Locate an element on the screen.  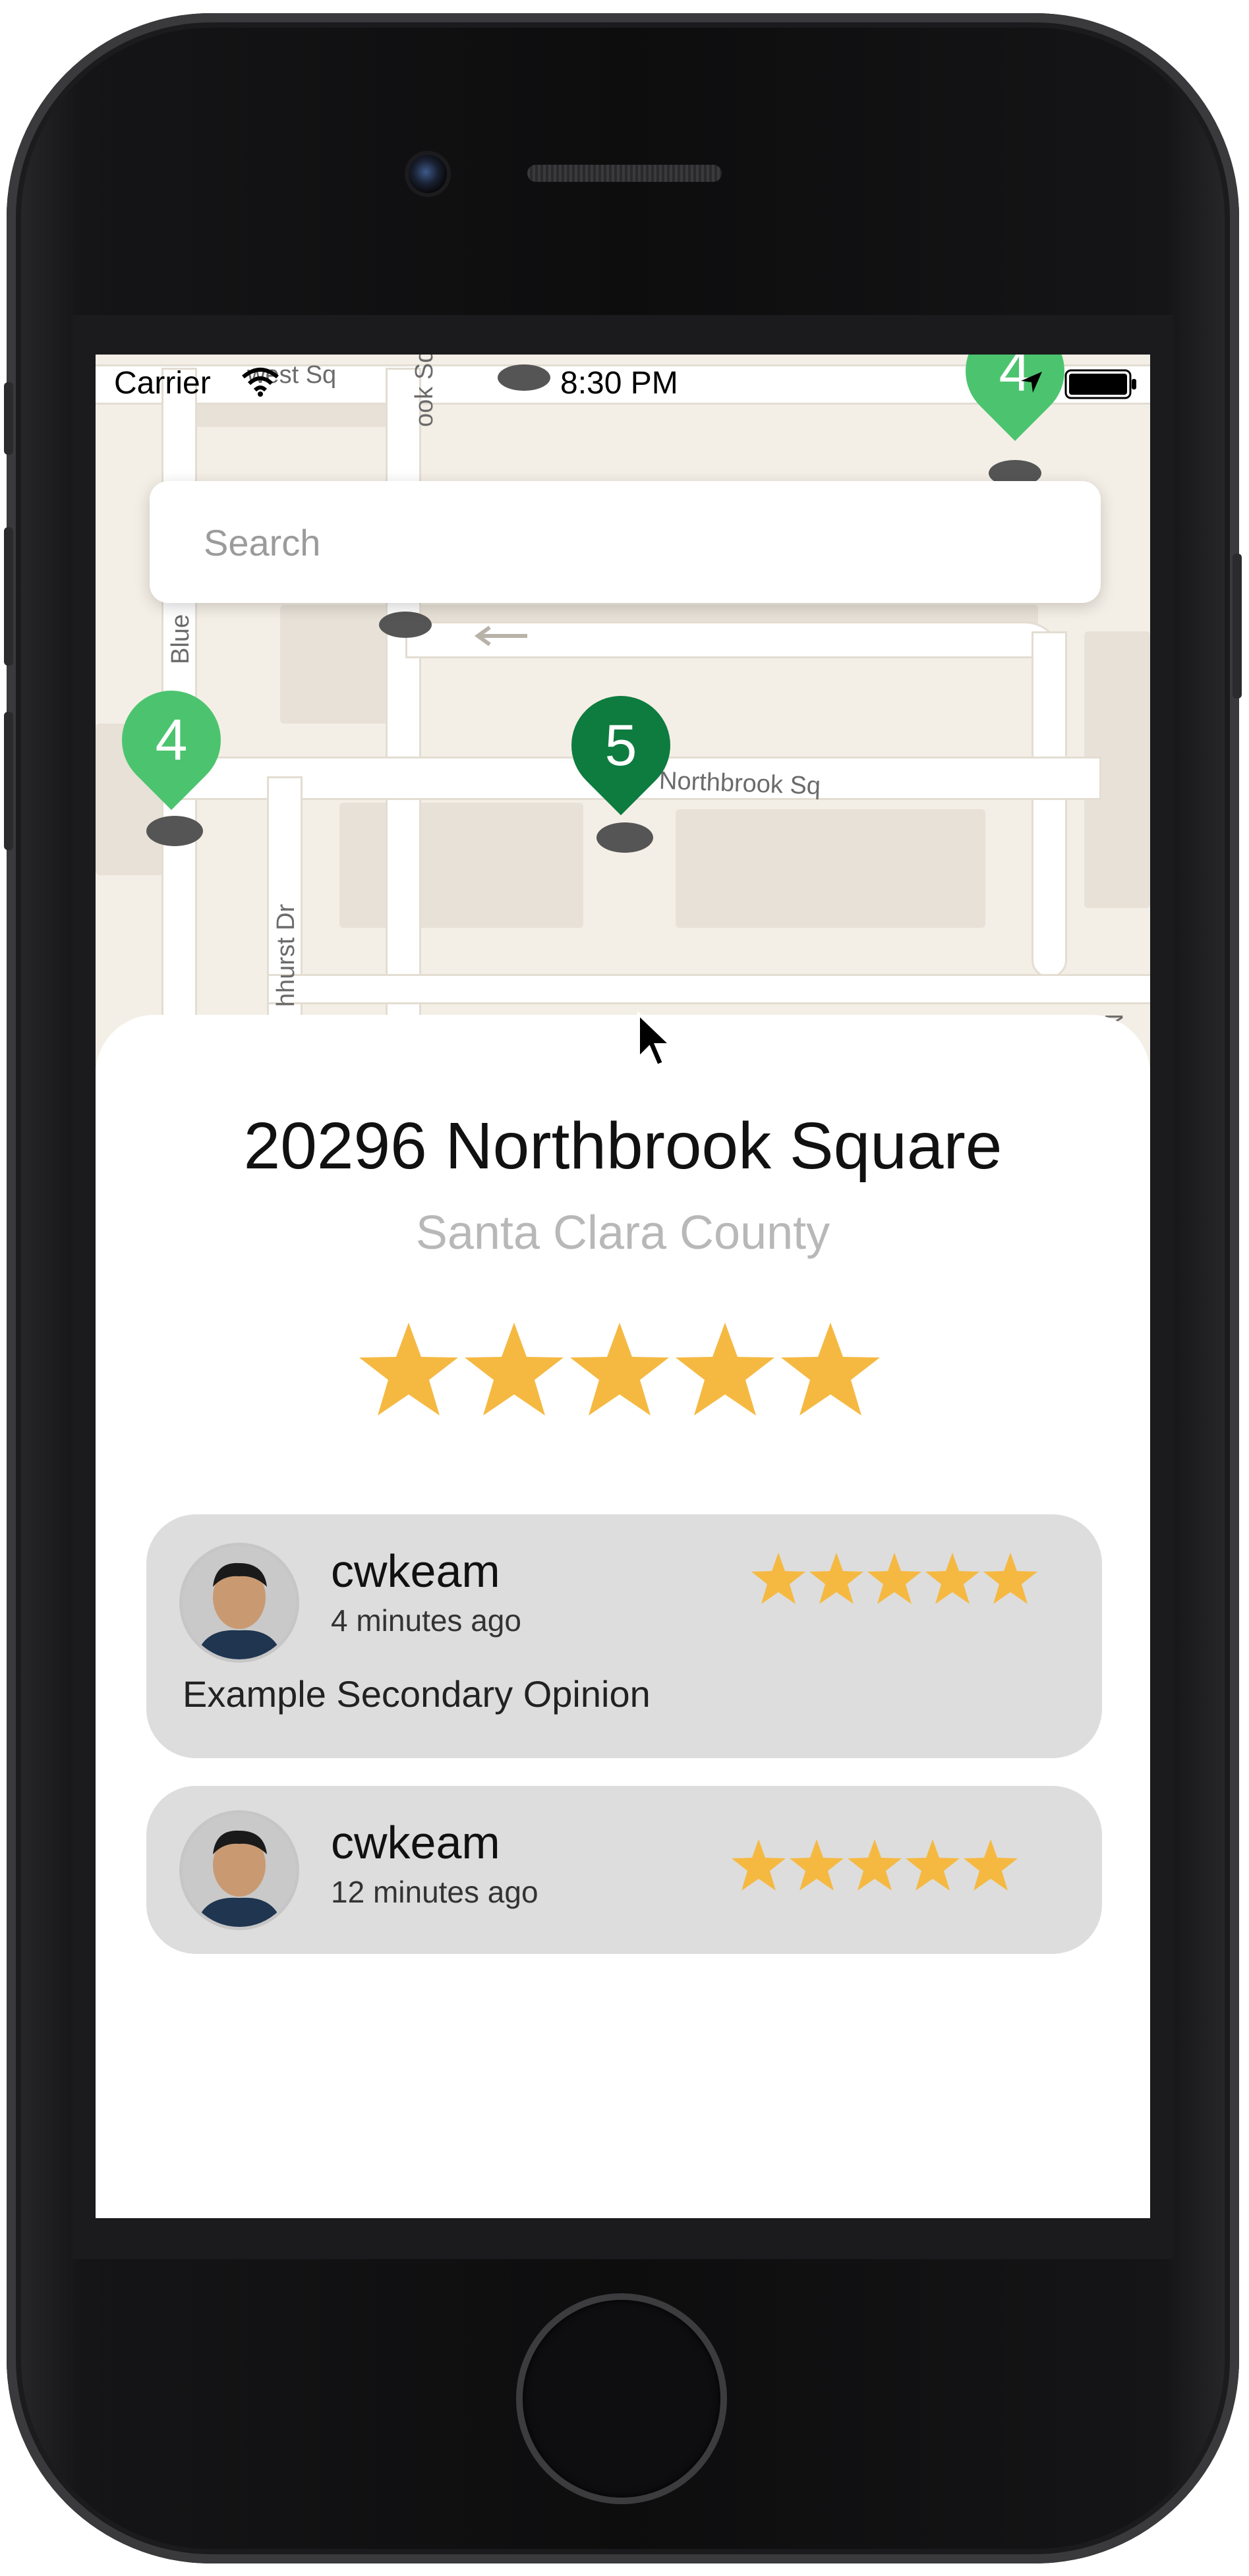
map-pin-5: 5 is located at coordinates (620, 748).